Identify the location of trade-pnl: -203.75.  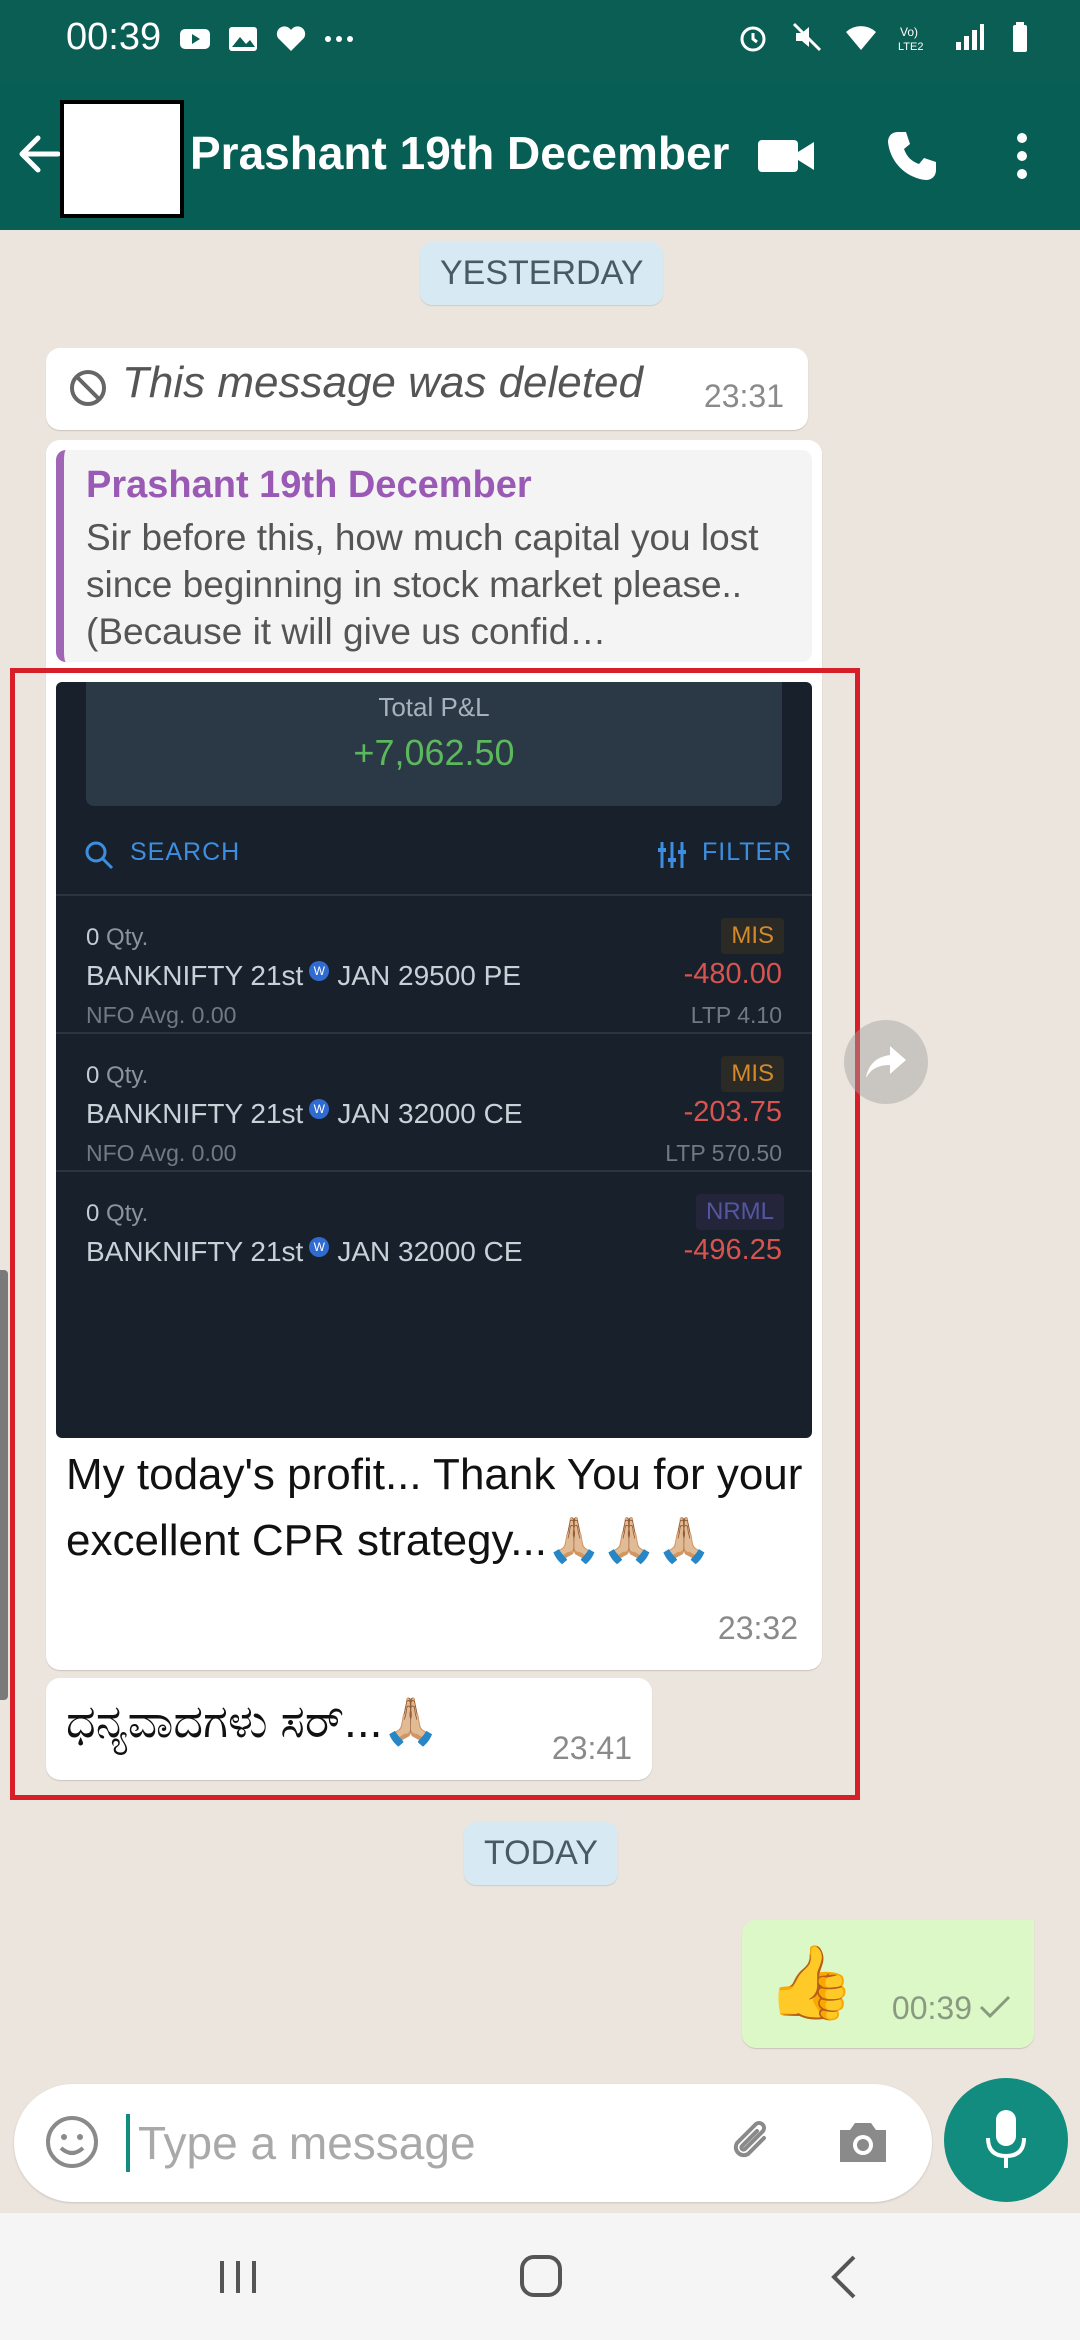
(732, 1112).